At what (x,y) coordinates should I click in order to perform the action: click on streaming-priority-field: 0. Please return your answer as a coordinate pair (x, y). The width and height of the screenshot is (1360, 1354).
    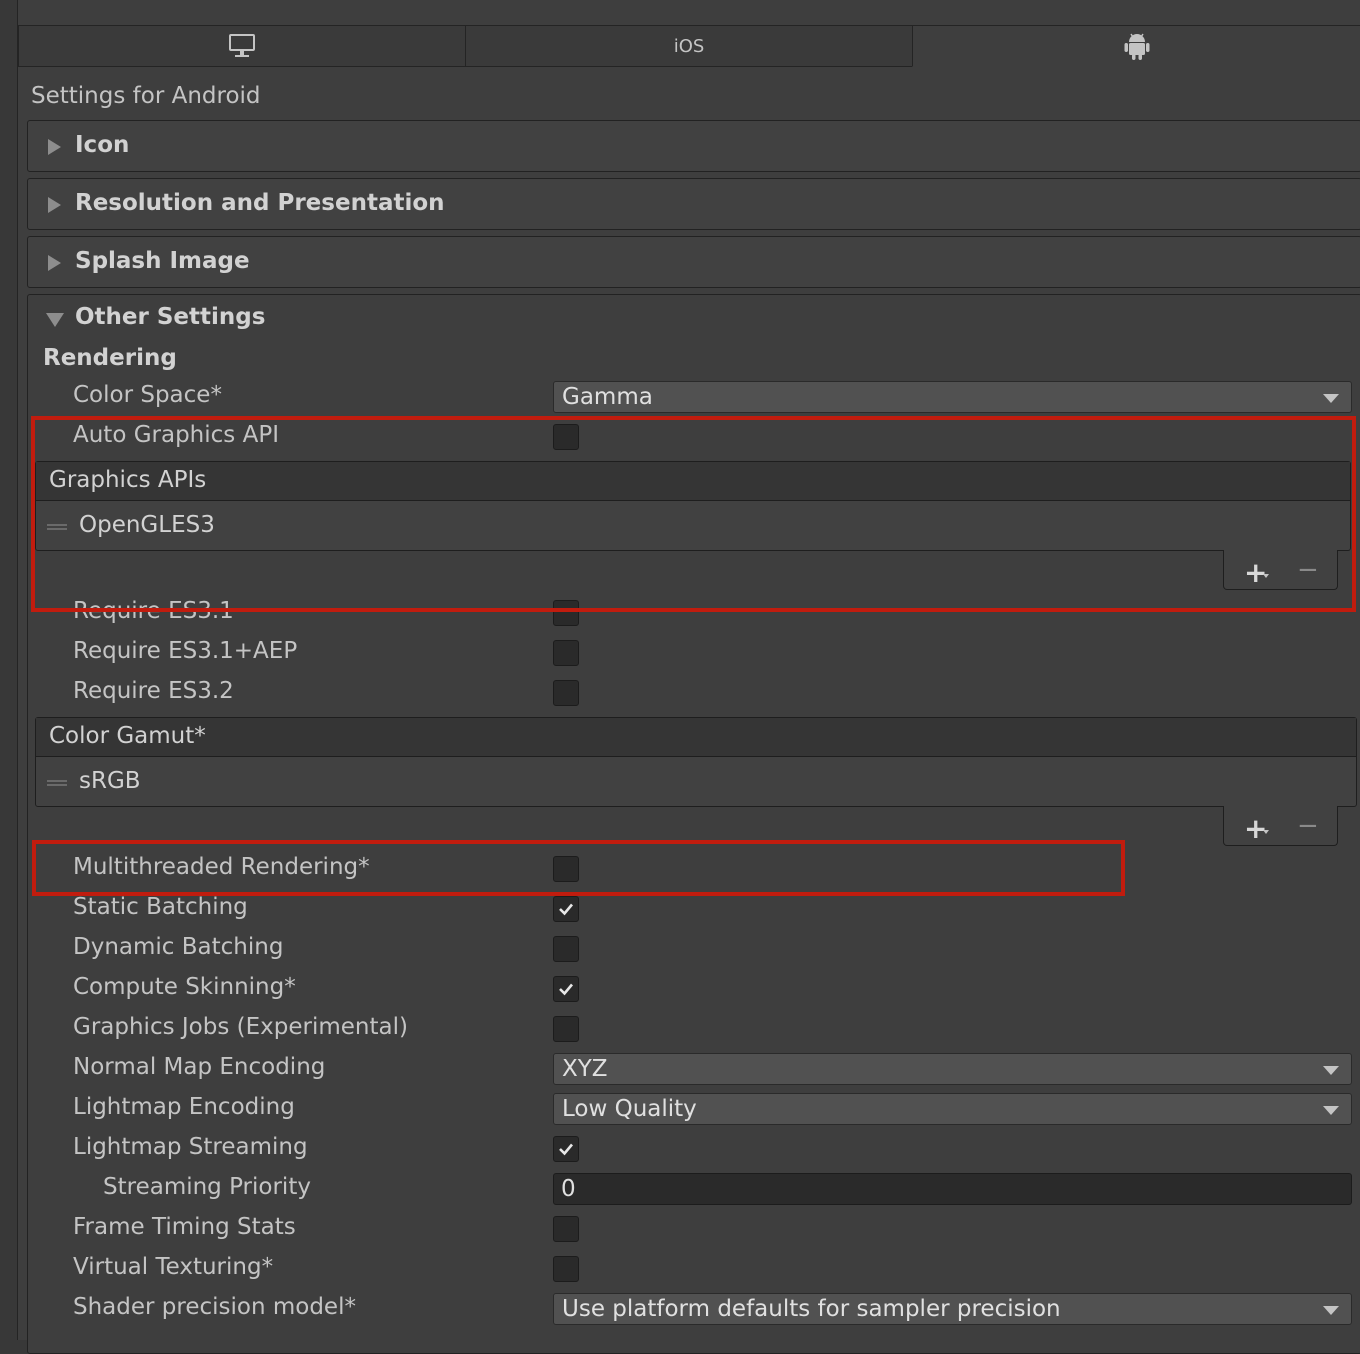
    Looking at the image, I should click on (952, 1189).